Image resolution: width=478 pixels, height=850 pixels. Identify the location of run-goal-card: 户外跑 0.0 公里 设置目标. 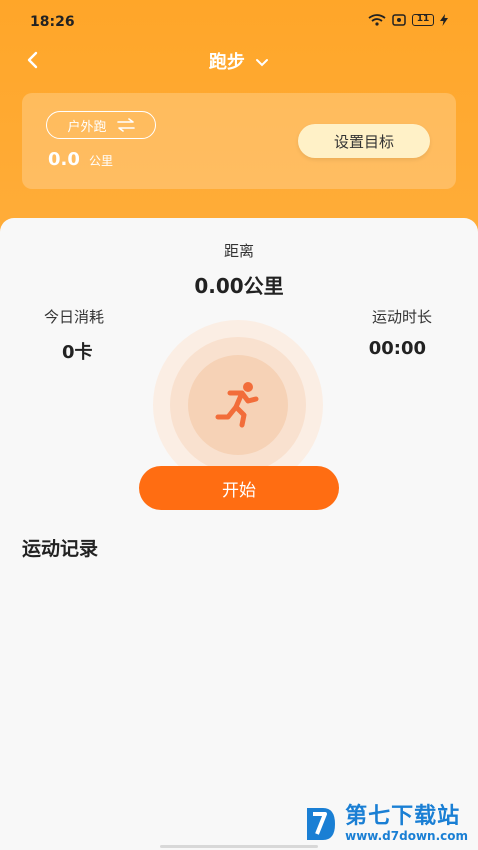
(239, 141).